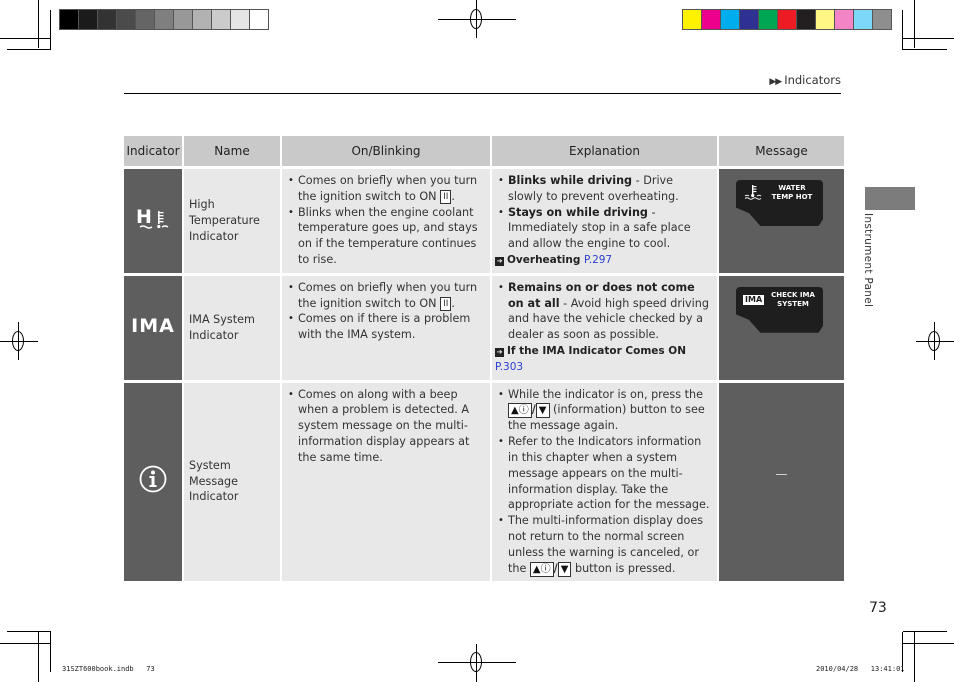  I want to click on column-header-explanation: Explanation, so click(604, 151).